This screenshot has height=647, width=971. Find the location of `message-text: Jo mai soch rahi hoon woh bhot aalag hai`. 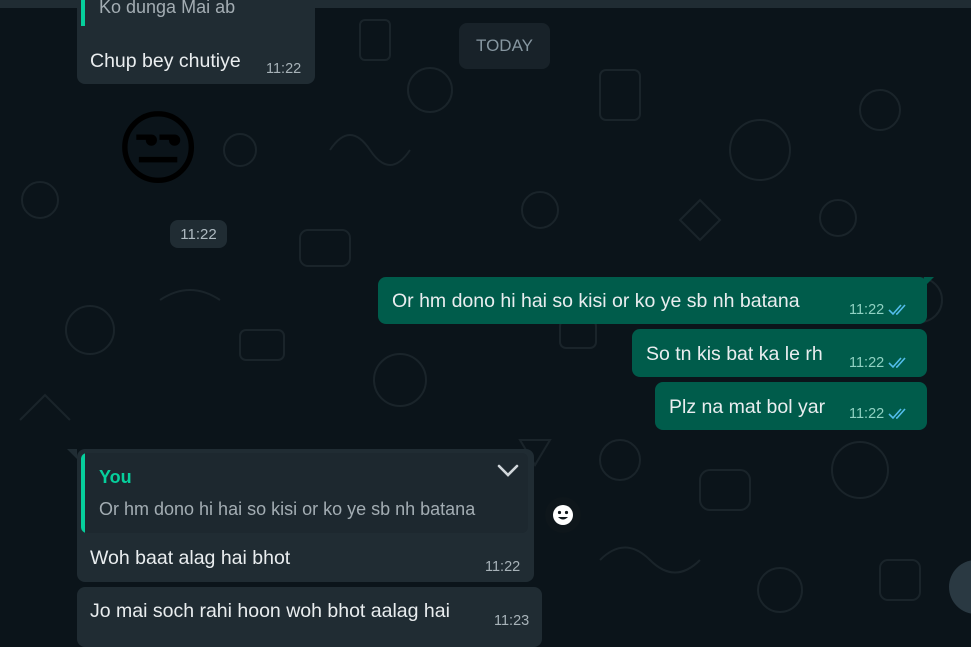

message-text: Jo mai soch rahi hoon woh bhot aalag hai is located at coordinates (270, 611).